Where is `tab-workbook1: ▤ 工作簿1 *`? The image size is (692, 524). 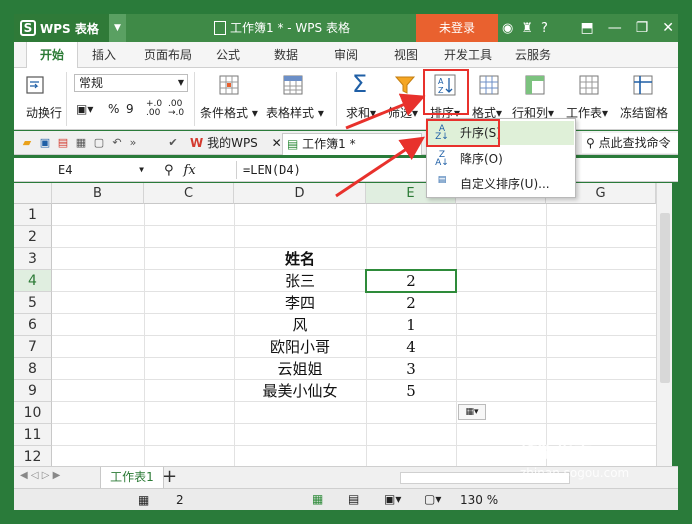 tab-workbook1: ▤ 工作簿1 * is located at coordinates (352, 144).